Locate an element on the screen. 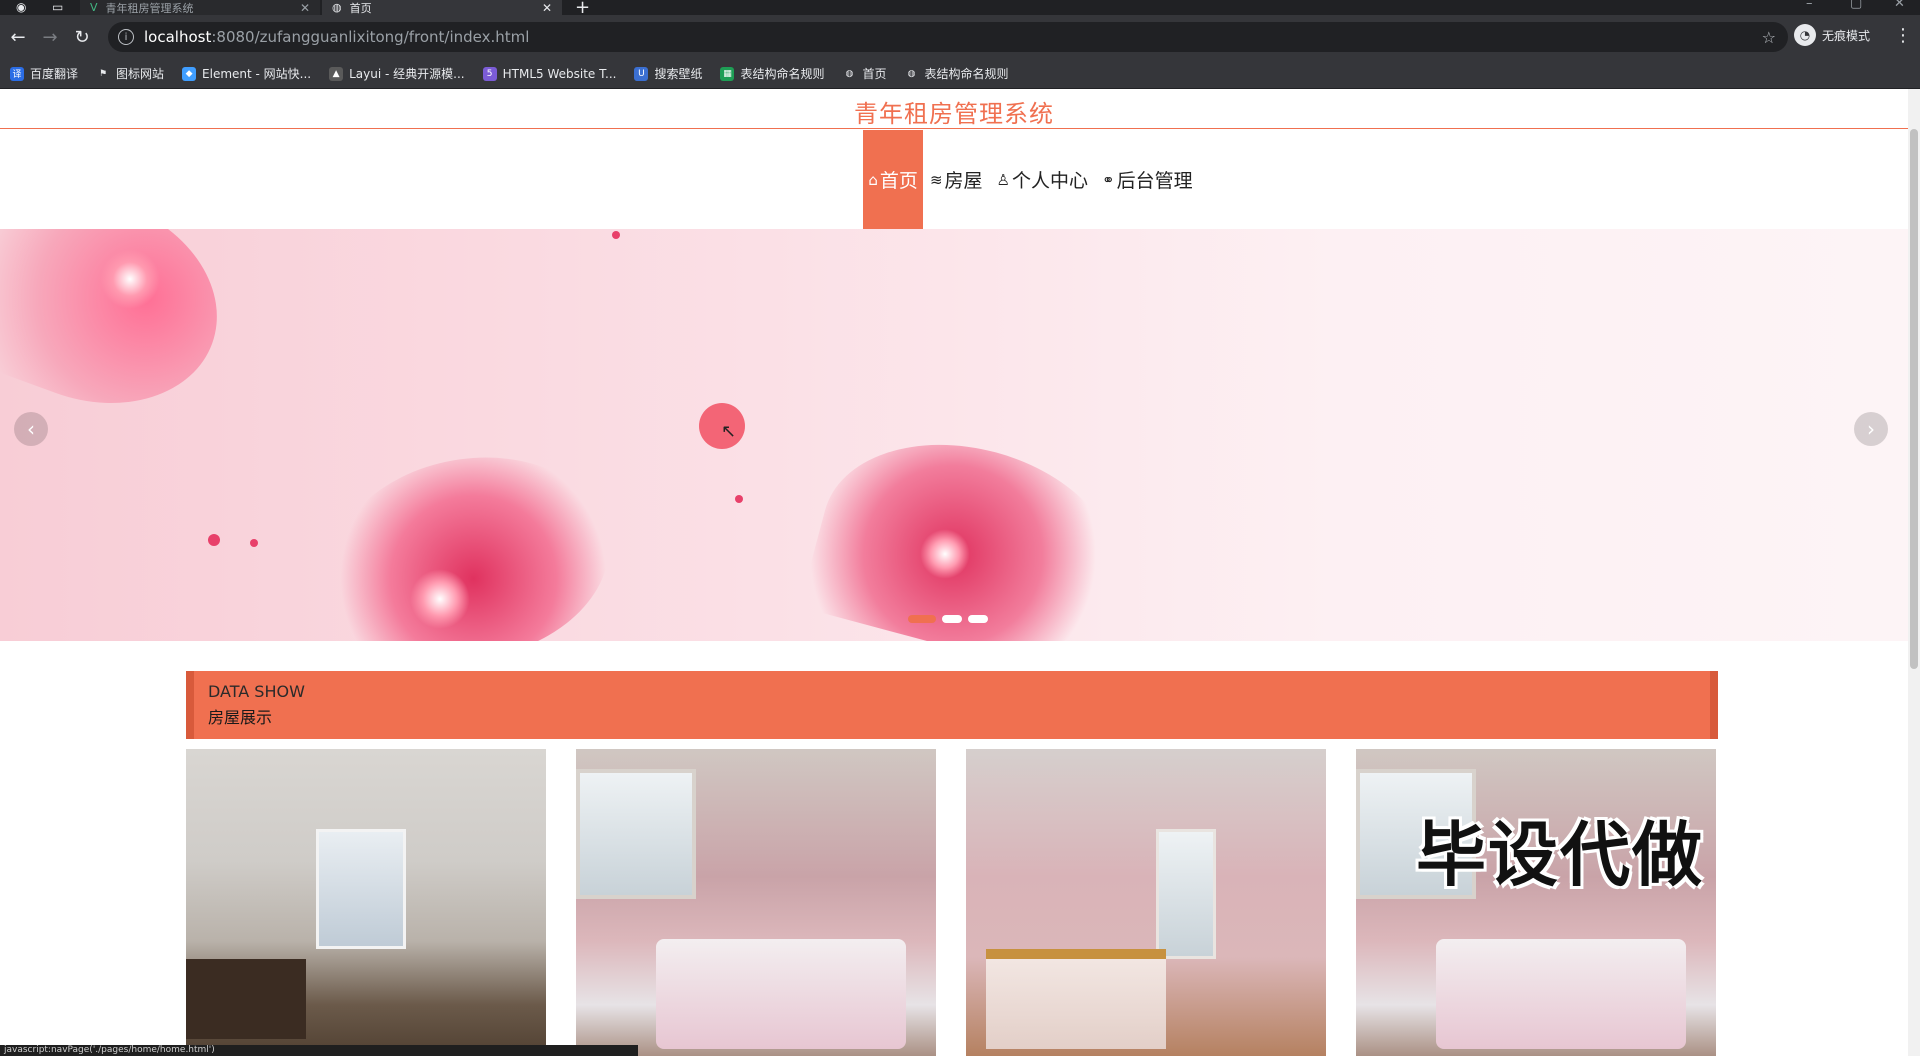 This screenshot has height=1056, width=1920. page-scrollbar is located at coordinates (1914, 572).